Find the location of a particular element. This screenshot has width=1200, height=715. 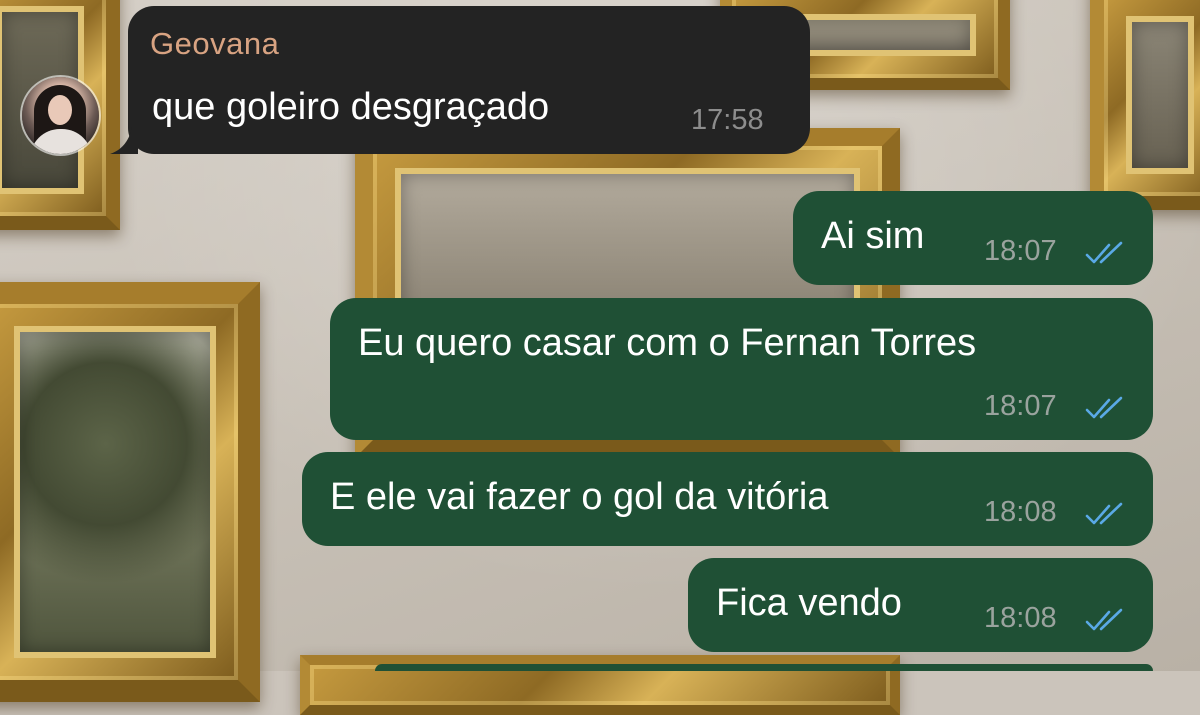

outgoing-message: Eu quero casar com o Fernan Torres 18:07 is located at coordinates (741, 369).